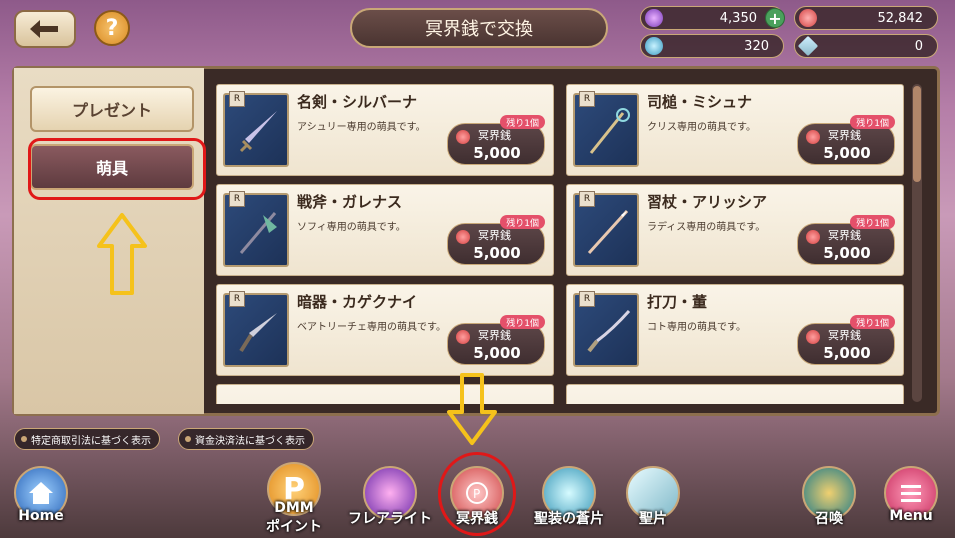  What do you see at coordinates (701, 127) in the screenshot?
I see `item-description: クリス専用の萌具です。` at bounding box center [701, 127].